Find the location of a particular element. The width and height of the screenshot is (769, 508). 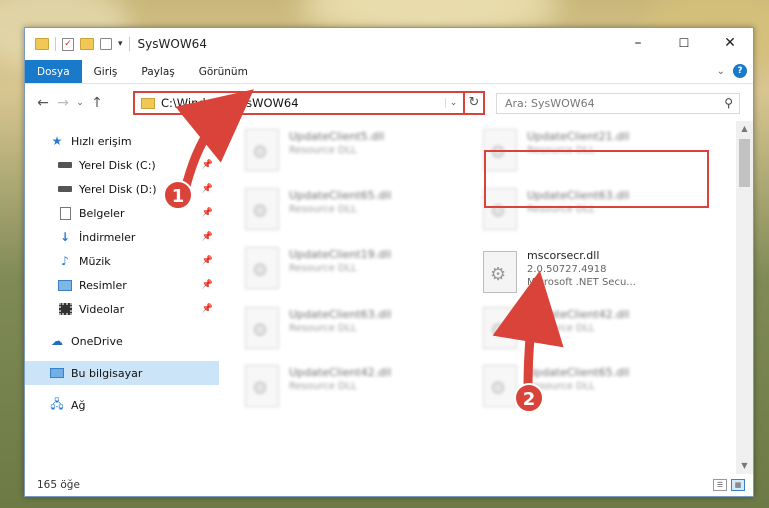

maximize-button: ☐ is located at coordinates (684, 43).